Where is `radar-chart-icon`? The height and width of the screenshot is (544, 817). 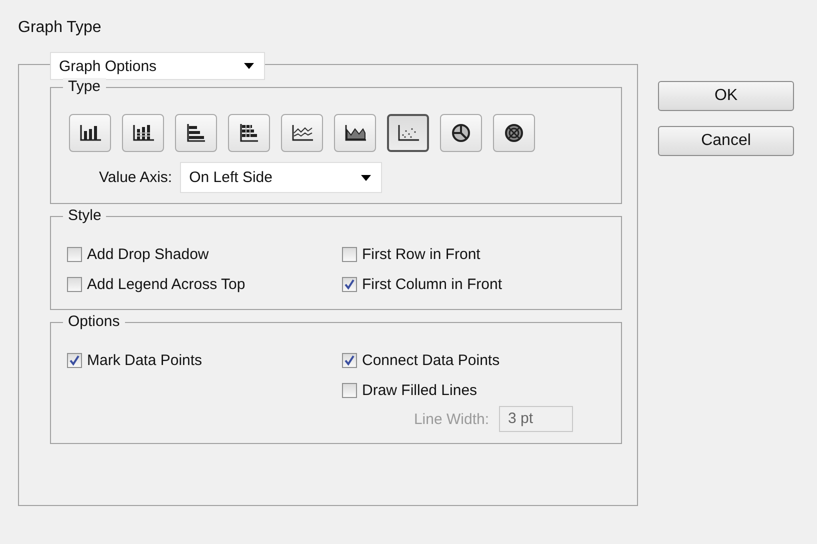
radar-chart-icon is located at coordinates (514, 133).